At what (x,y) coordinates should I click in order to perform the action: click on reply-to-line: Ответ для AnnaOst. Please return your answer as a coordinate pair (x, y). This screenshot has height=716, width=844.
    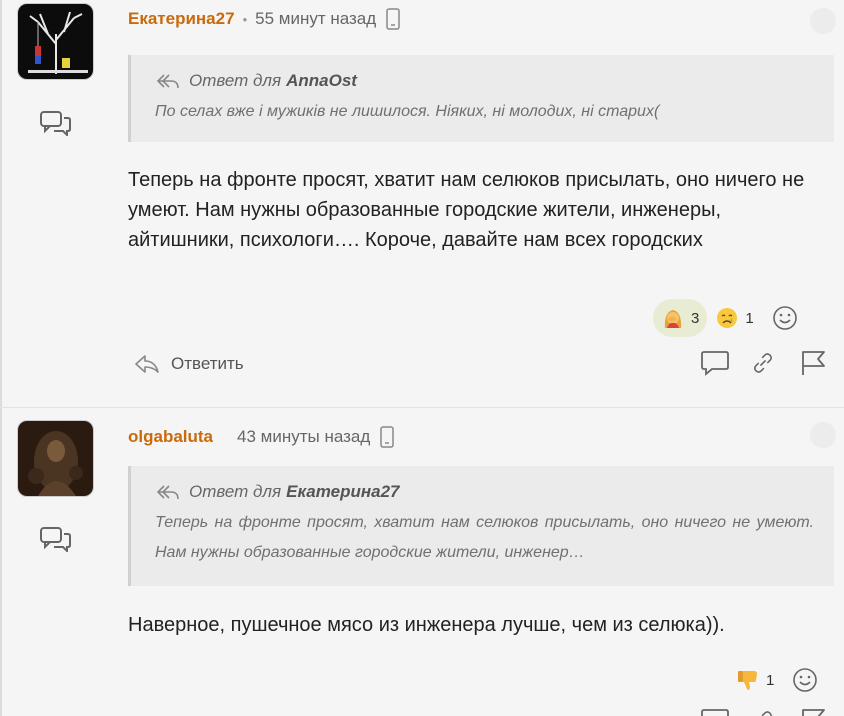
    Looking at the image, I should click on (484, 81).